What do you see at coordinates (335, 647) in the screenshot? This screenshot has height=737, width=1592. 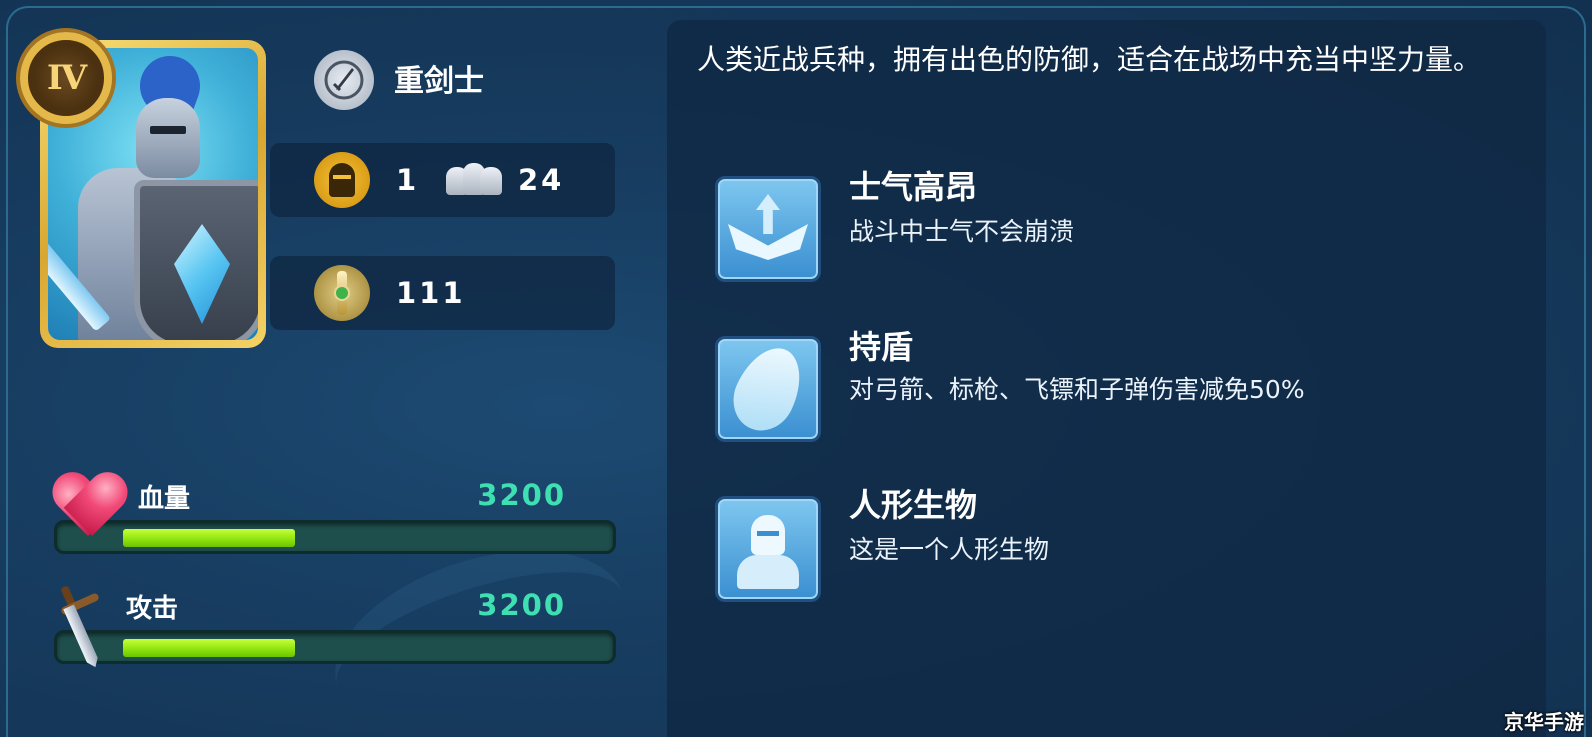 I see `attack-bar` at bounding box center [335, 647].